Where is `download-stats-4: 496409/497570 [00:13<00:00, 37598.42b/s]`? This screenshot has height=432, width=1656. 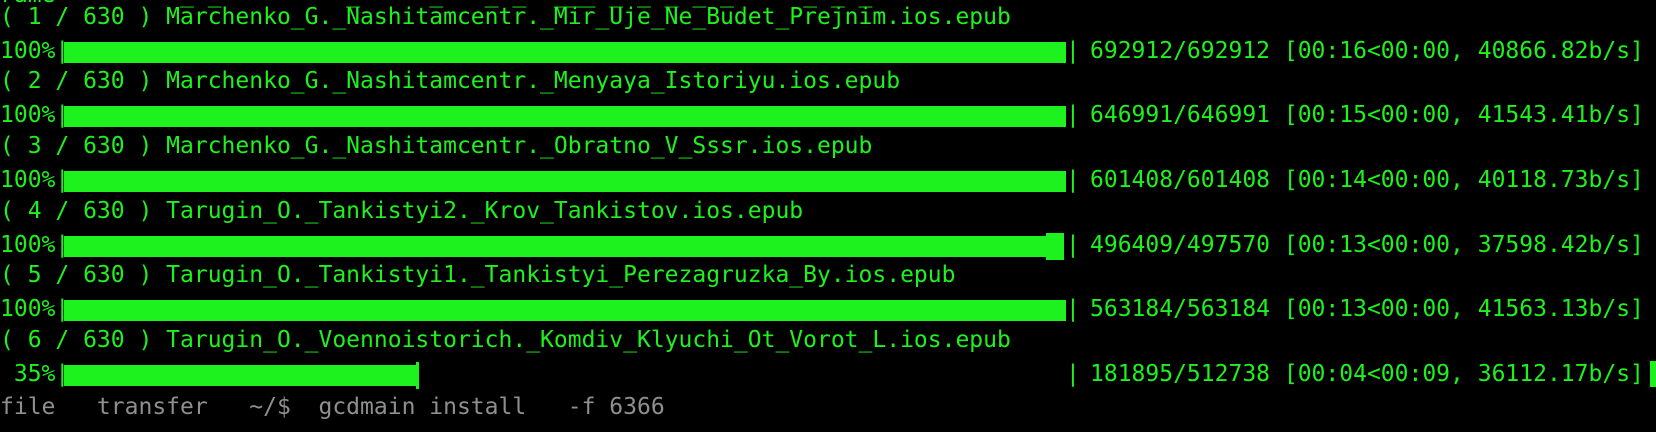
download-stats-4: 496409/497570 [00:13<00:00, 37598.42b/s] is located at coordinates (1367, 245).